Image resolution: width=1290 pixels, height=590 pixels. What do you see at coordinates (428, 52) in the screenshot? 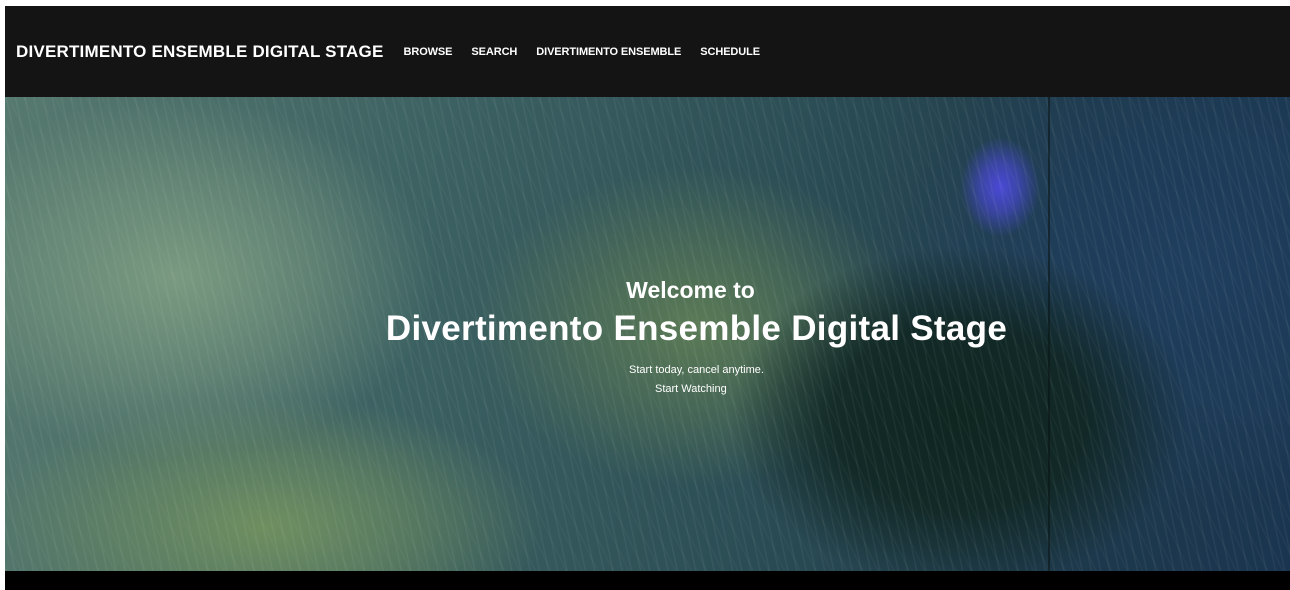
I see `nav-link-browse: BROWSE` at bounding box center [428, 52].